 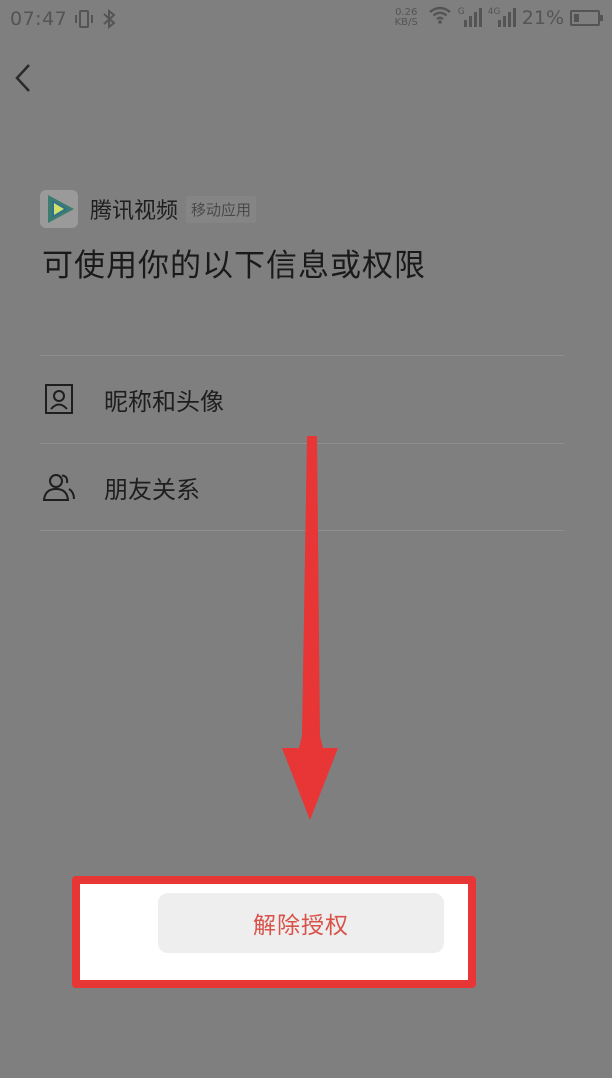 I want to click on app-name: 腾讯视频, so click(x=134, y=211).